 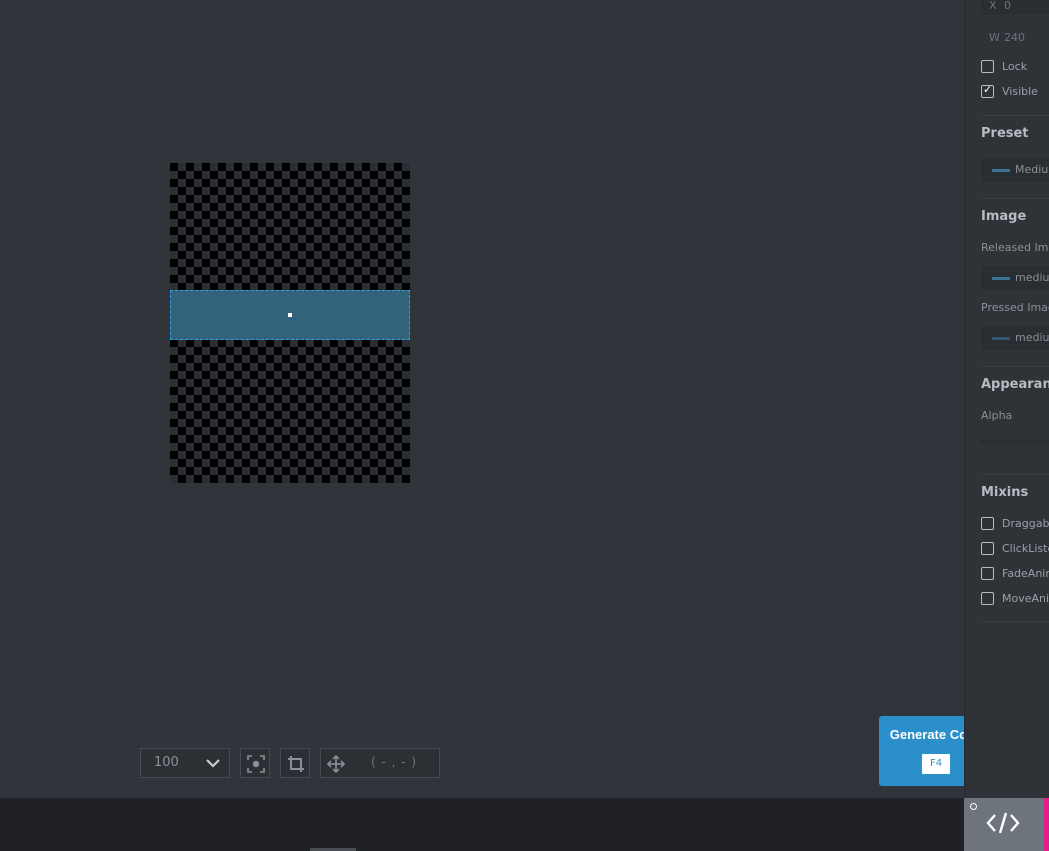 What do you see at coordinates (1015, 307) in the screenshot?
I see `pressed-image-label: Pressed Image` at bounding box center [1015, 307].